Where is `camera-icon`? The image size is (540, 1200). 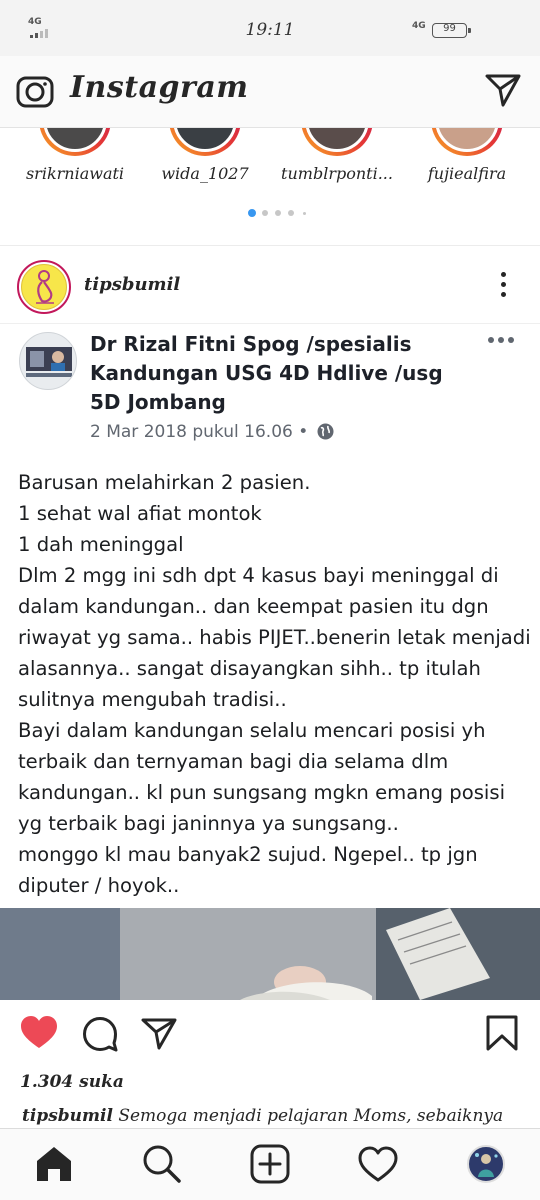
camera-icon is located at coordinates (35, 91).